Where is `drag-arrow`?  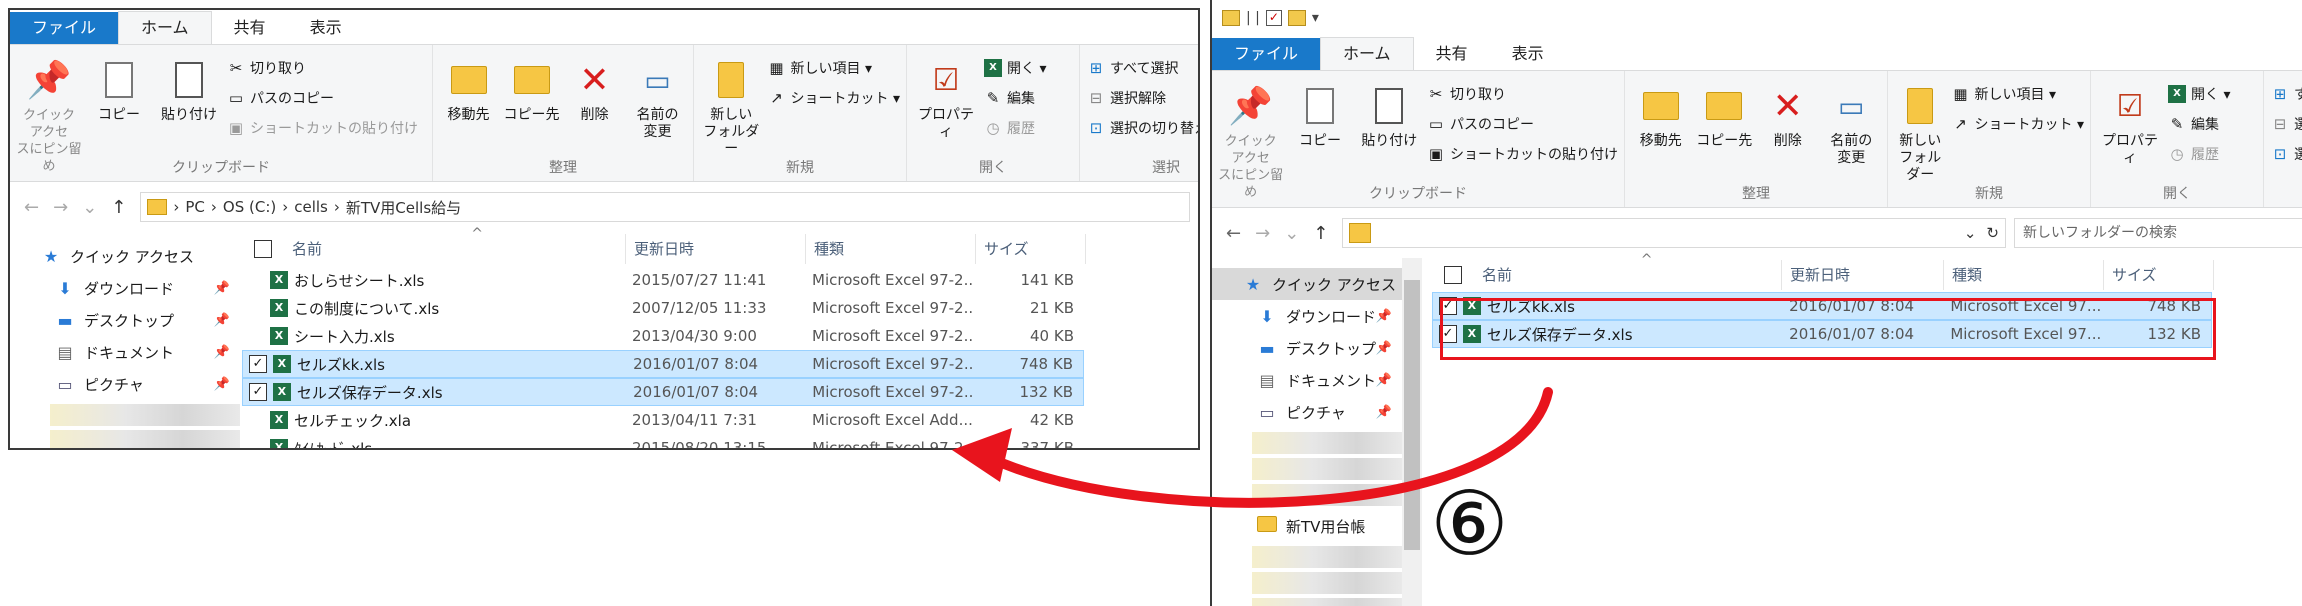 drag-arrow is located at coordinates (1252, 447).